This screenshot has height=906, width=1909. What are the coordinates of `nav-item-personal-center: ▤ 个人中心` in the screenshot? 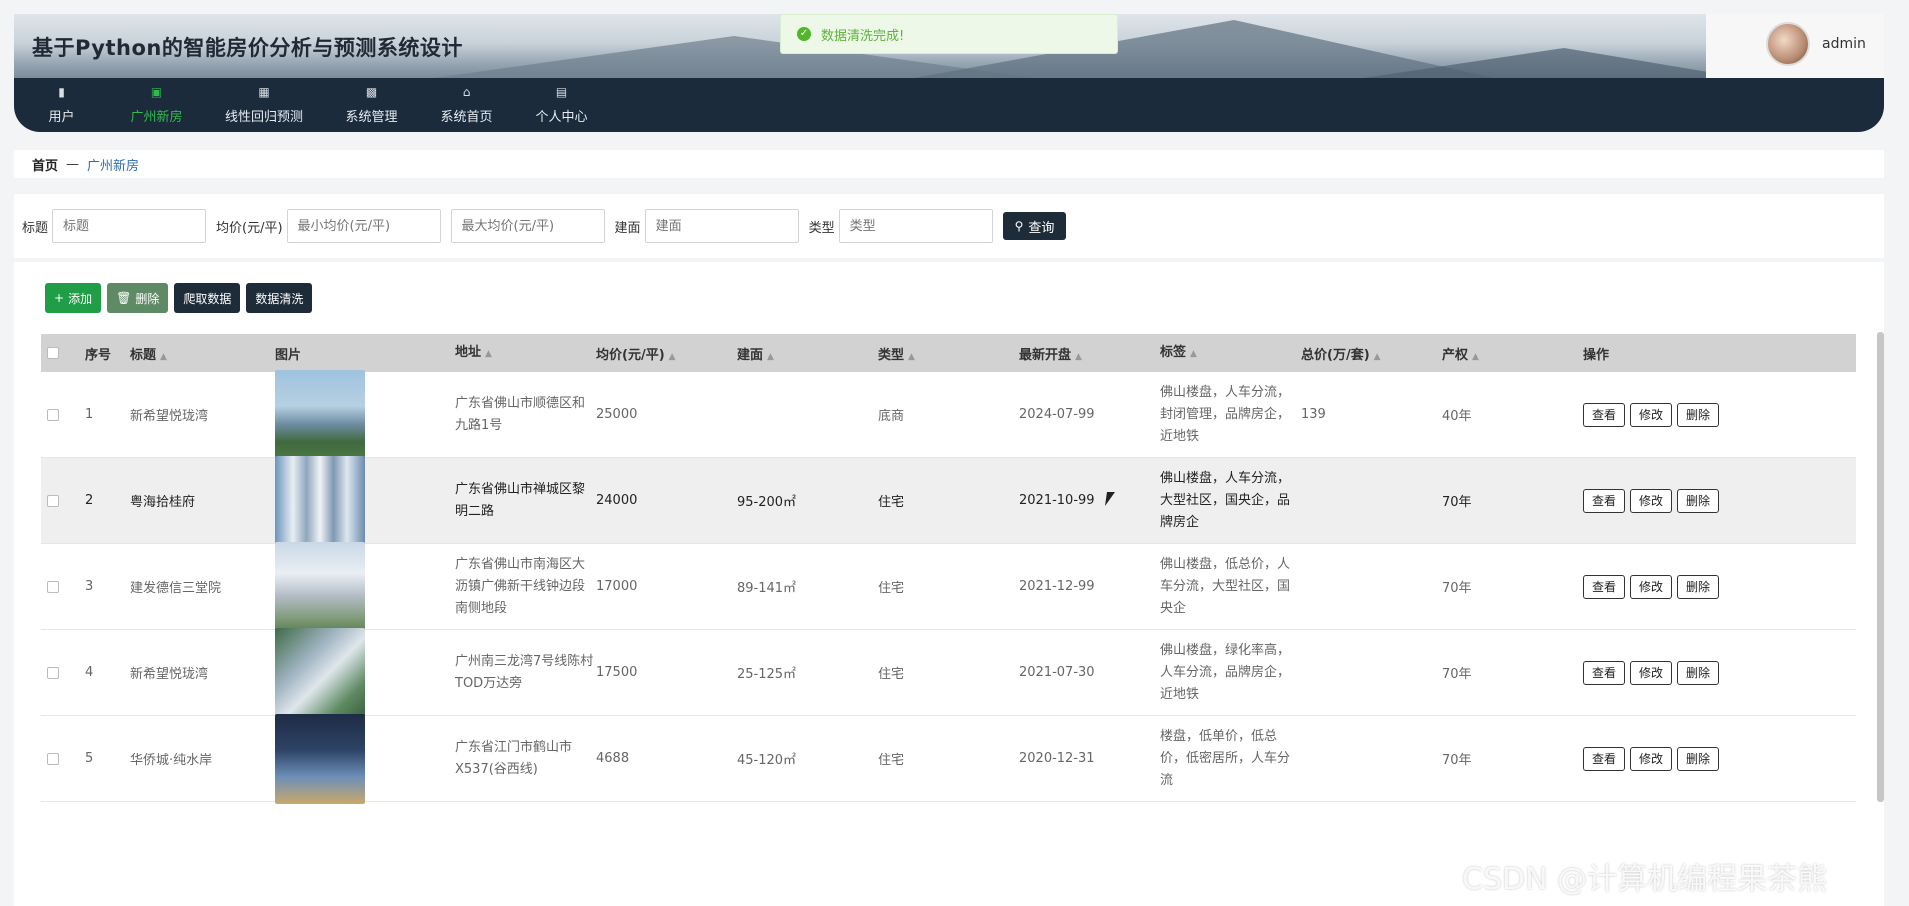 It's located at (561, 105).